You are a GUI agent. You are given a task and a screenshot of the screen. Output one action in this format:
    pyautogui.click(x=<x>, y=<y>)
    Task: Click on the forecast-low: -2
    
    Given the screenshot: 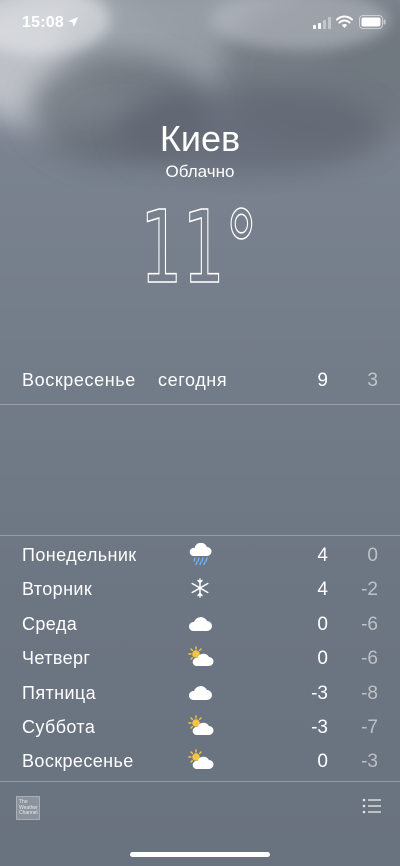 What is the action you would take?
    pyautogui.click(x=369, y=590)
    